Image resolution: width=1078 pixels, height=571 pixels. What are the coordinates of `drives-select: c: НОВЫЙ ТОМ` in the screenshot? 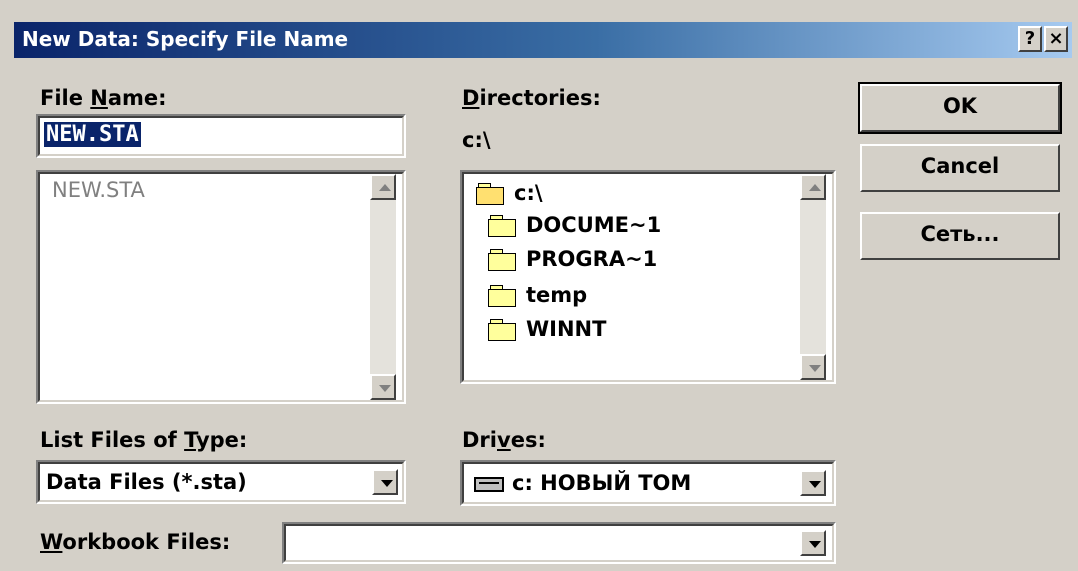 It's located at (648, 483).